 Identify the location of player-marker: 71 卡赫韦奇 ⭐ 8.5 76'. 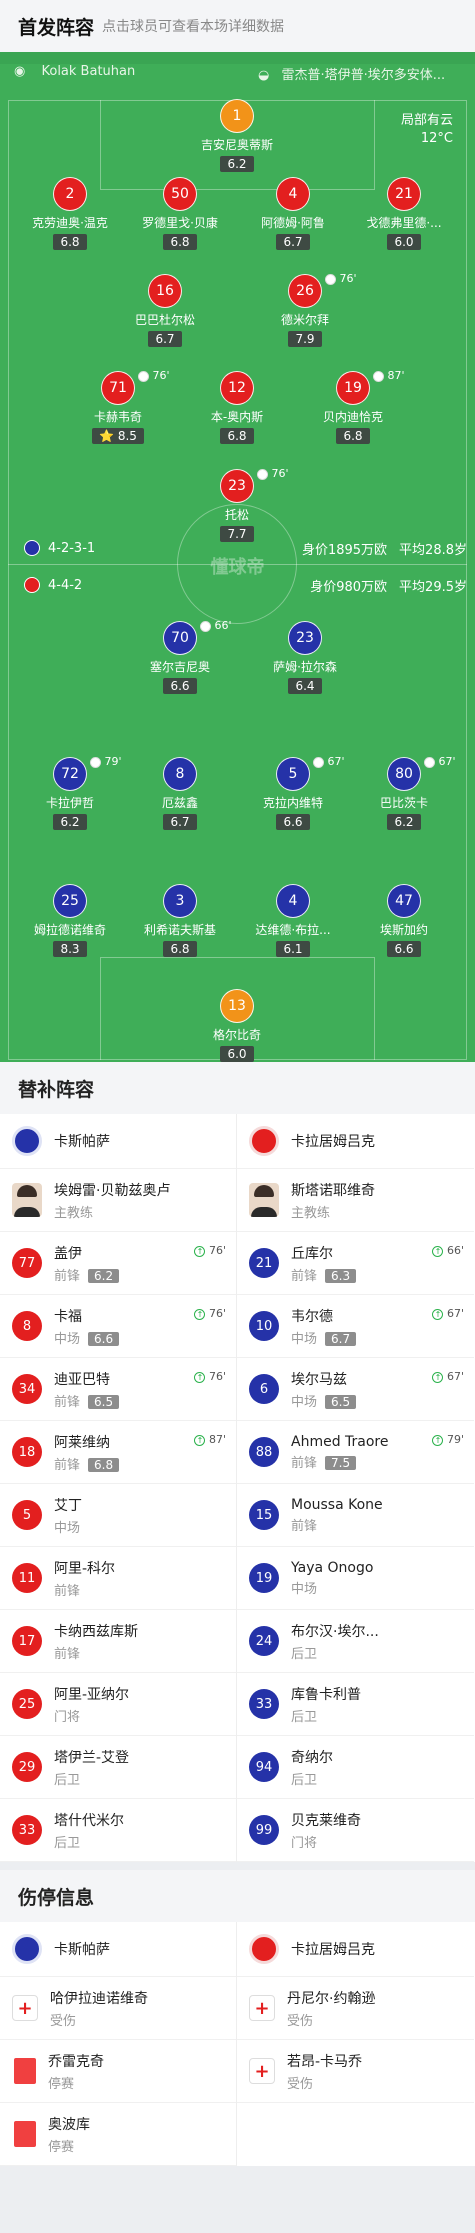
(118, 406).